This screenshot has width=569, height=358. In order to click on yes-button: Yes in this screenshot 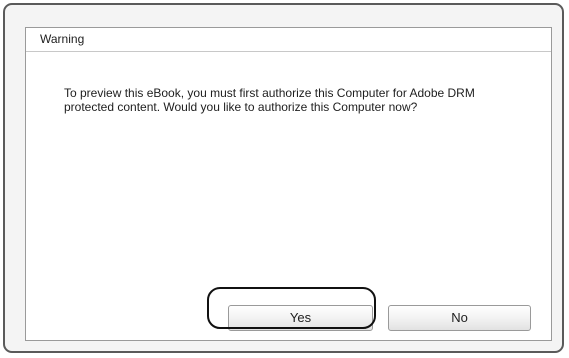, I will do `click(300, 318)`.